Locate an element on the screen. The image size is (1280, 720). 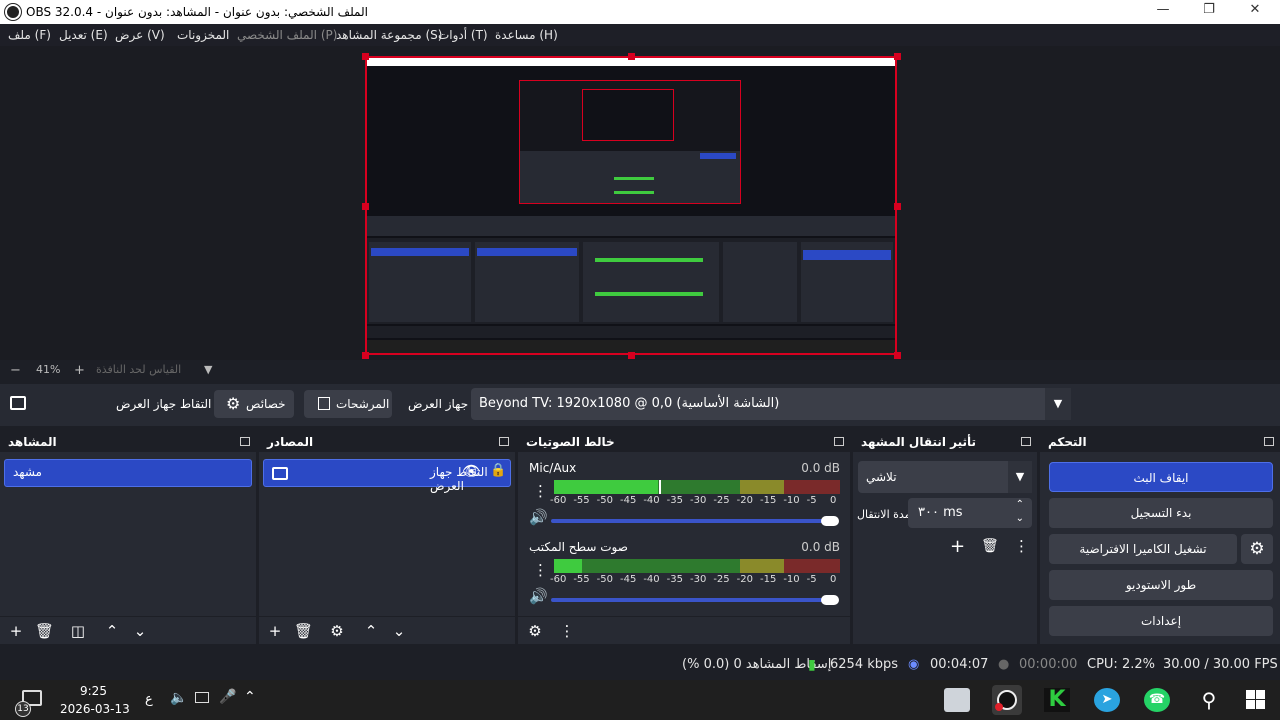
sources-title: المصادر is located at coordinates (290, 442).